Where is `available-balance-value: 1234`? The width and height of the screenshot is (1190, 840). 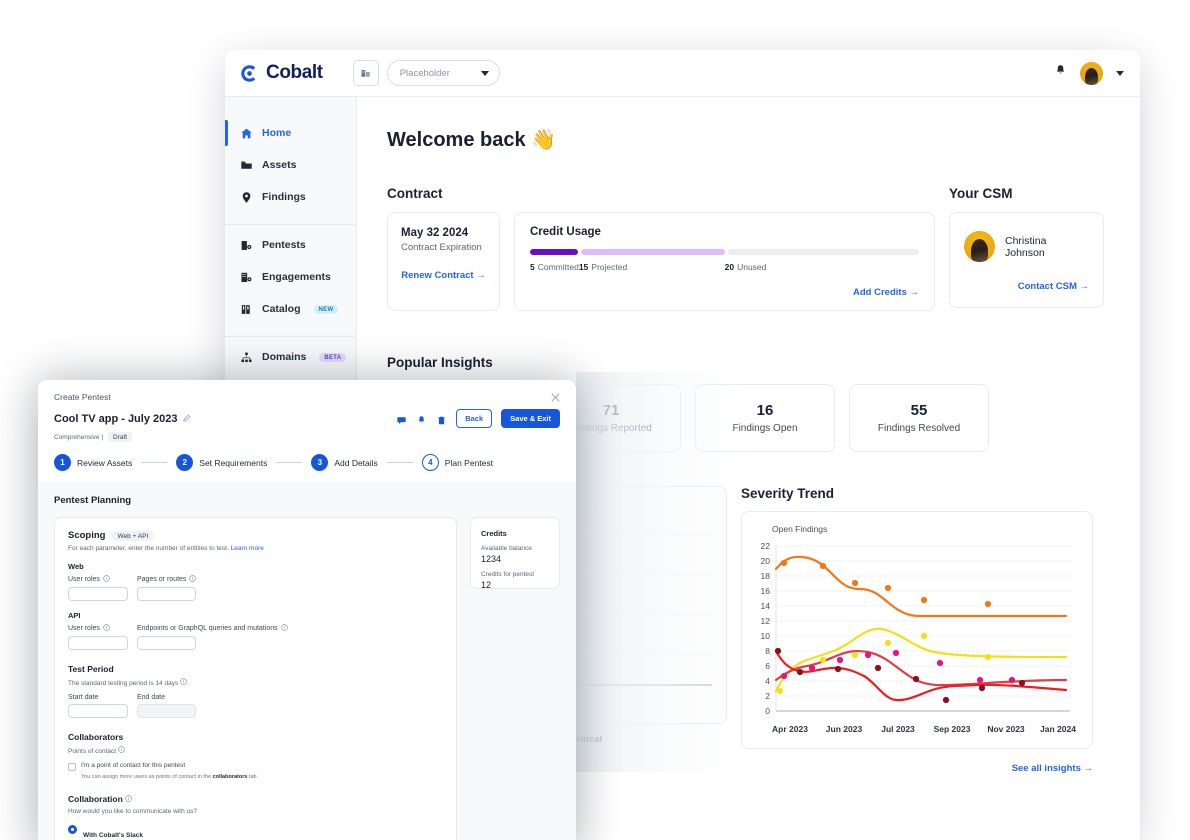 available-balance-value: 1234 is located at coordinates (491, 559).